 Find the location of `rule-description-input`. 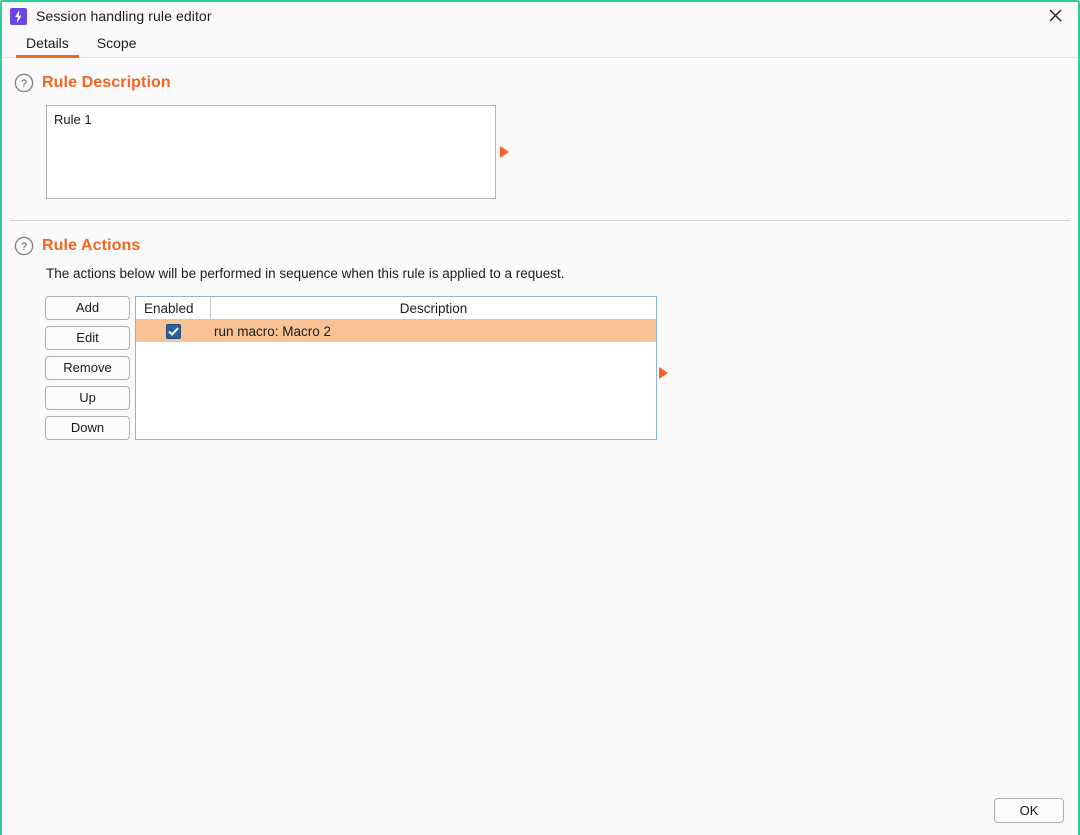

rule-description-input is located at coordinates (271, 152).